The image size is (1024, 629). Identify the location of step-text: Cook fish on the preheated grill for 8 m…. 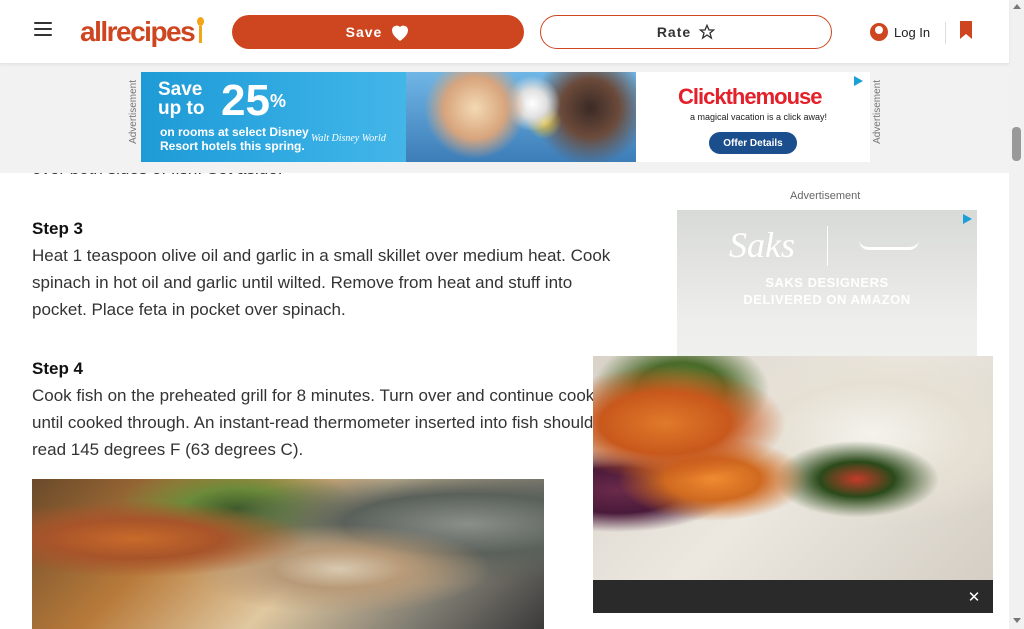
(324, 422).